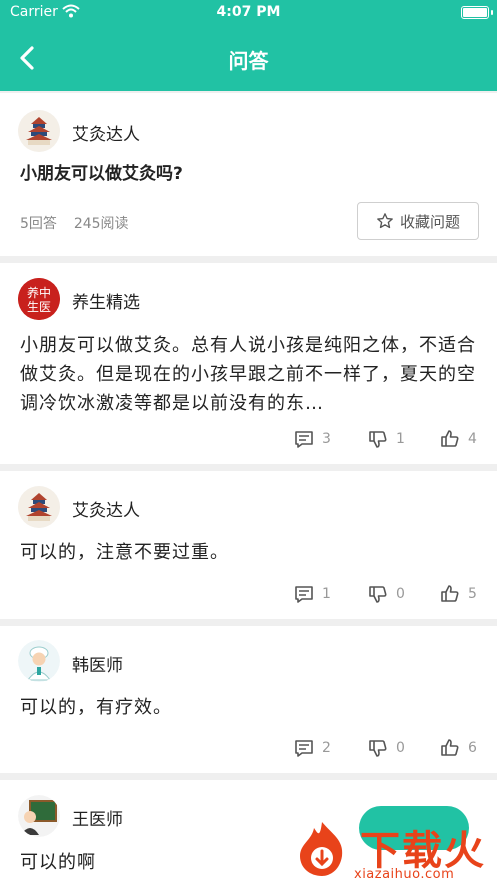 This screenshot has width=497, height=883. I want to click on favorite-question-button: 收藏问题, so click(418, 221).